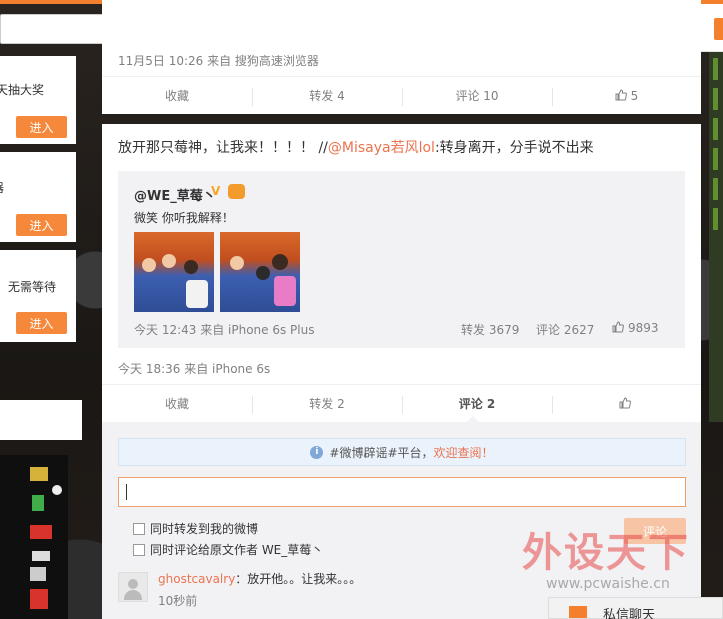  What do you see at coordinates (216, 191) in the screenshot?
I see `verified-badge-icon: V` at bounding box center [216, 191].